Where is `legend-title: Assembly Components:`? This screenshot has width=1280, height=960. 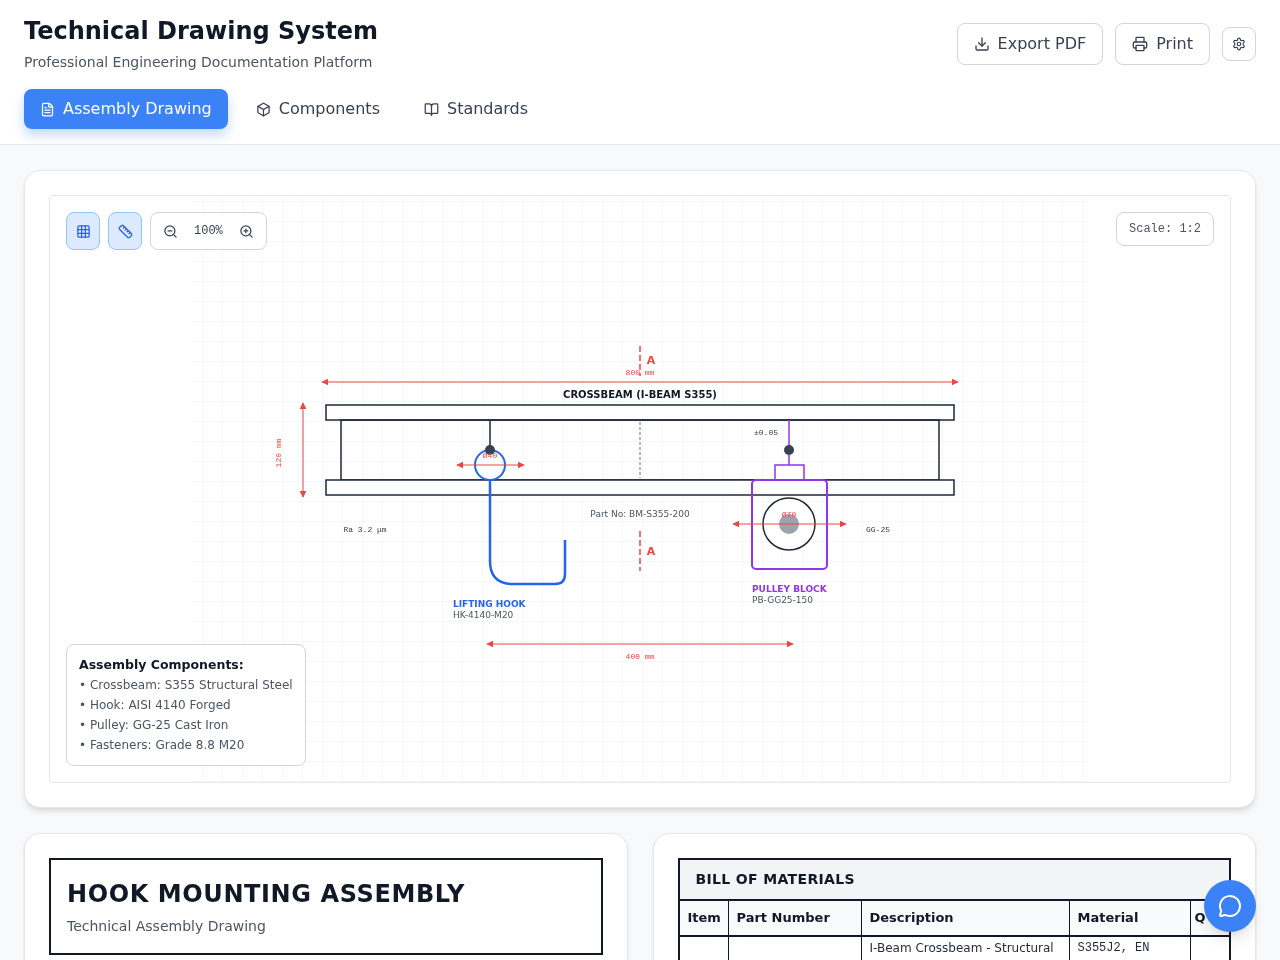
legend-title: Assembly Components: is located at coordinates (162, 665).